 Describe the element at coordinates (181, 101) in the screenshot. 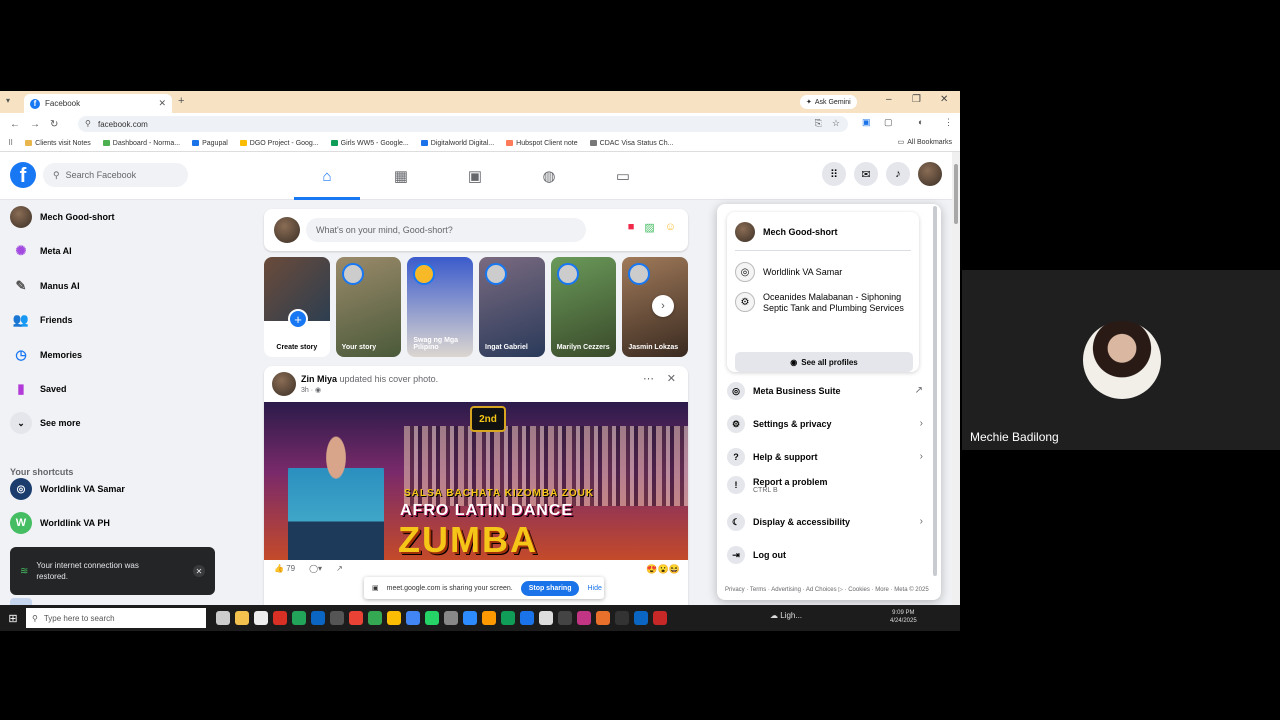

I see `new-tab-icon: +` at that location.